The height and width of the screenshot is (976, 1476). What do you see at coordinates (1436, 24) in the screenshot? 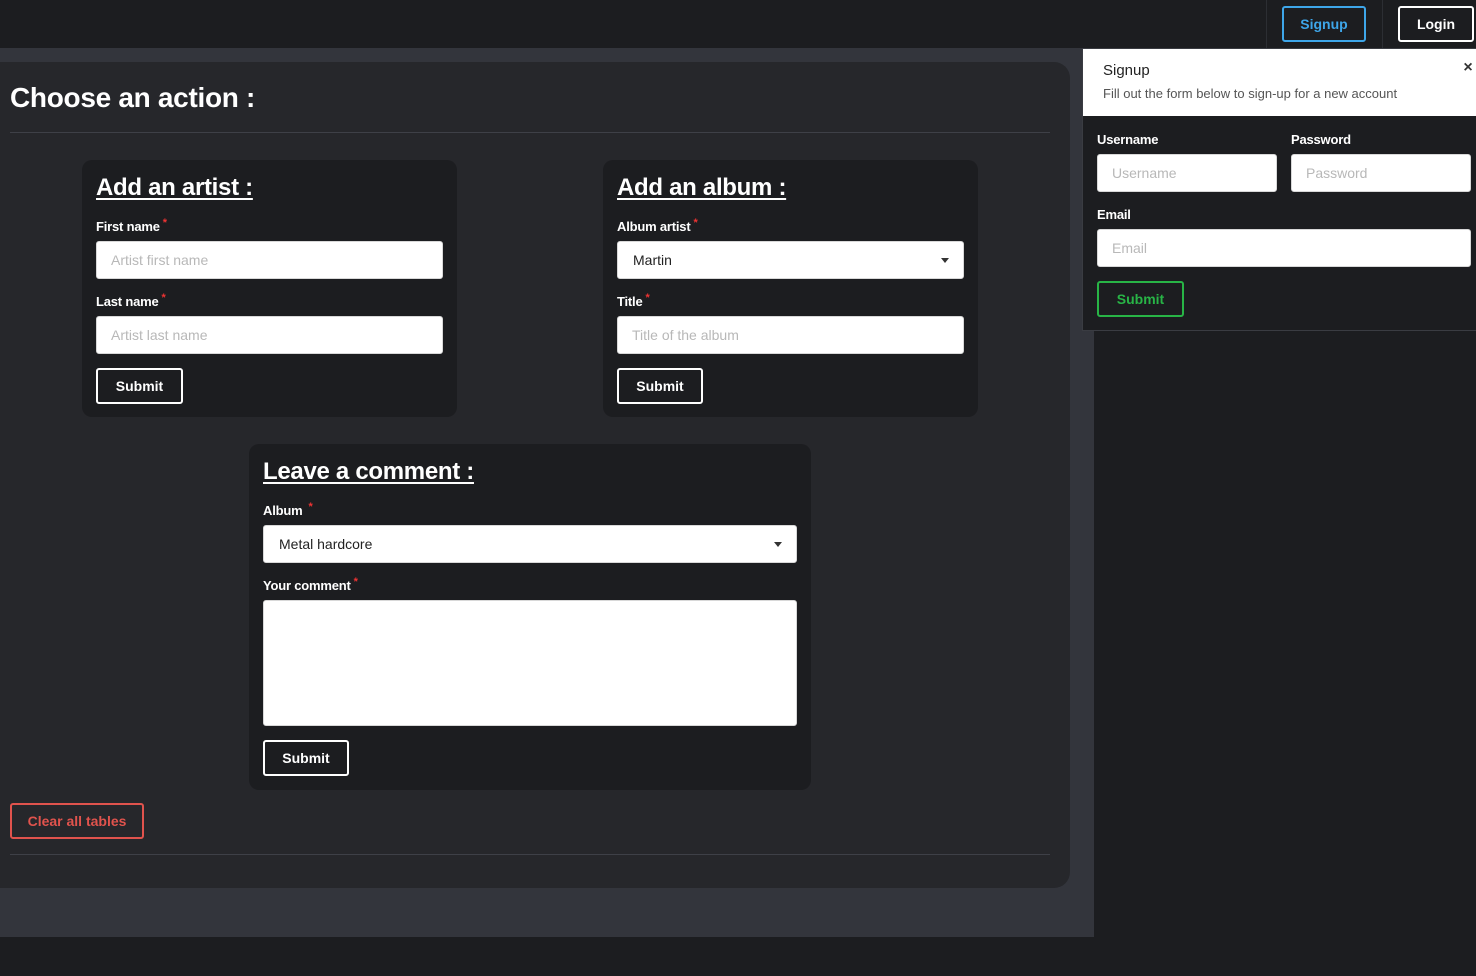
I see `login-button: Login` at bounding box center [1436, 24].